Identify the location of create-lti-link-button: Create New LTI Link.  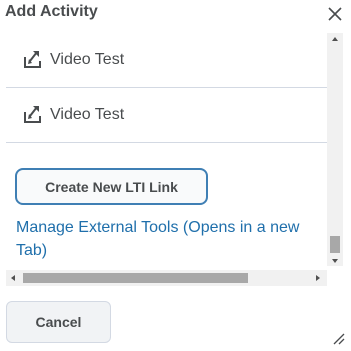
(111, 186).